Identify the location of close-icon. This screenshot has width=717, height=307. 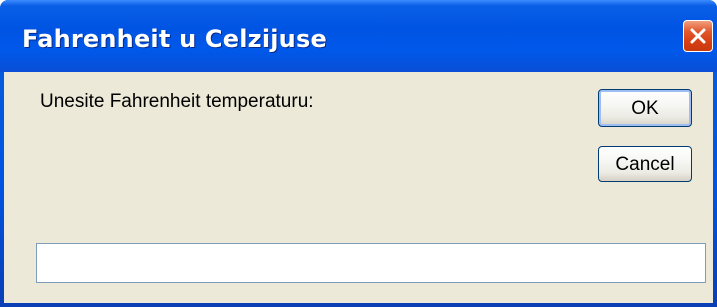
(698, 36).